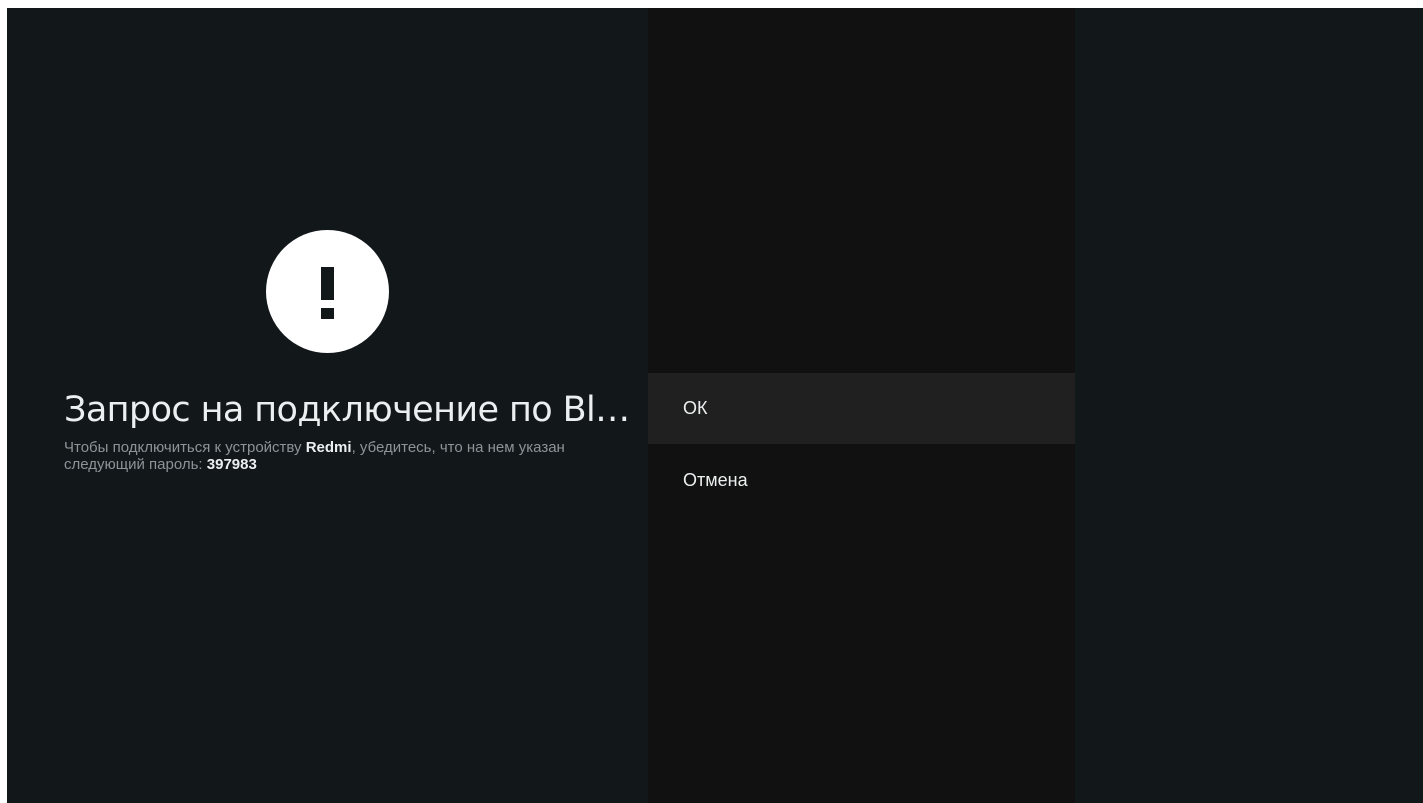 The height and width of the screenshot is (803, 1423). What do you see at coordinates (861, 480) in the screenshot?
I see `cancel-button: Отмена` at bounding box center [861, 480].